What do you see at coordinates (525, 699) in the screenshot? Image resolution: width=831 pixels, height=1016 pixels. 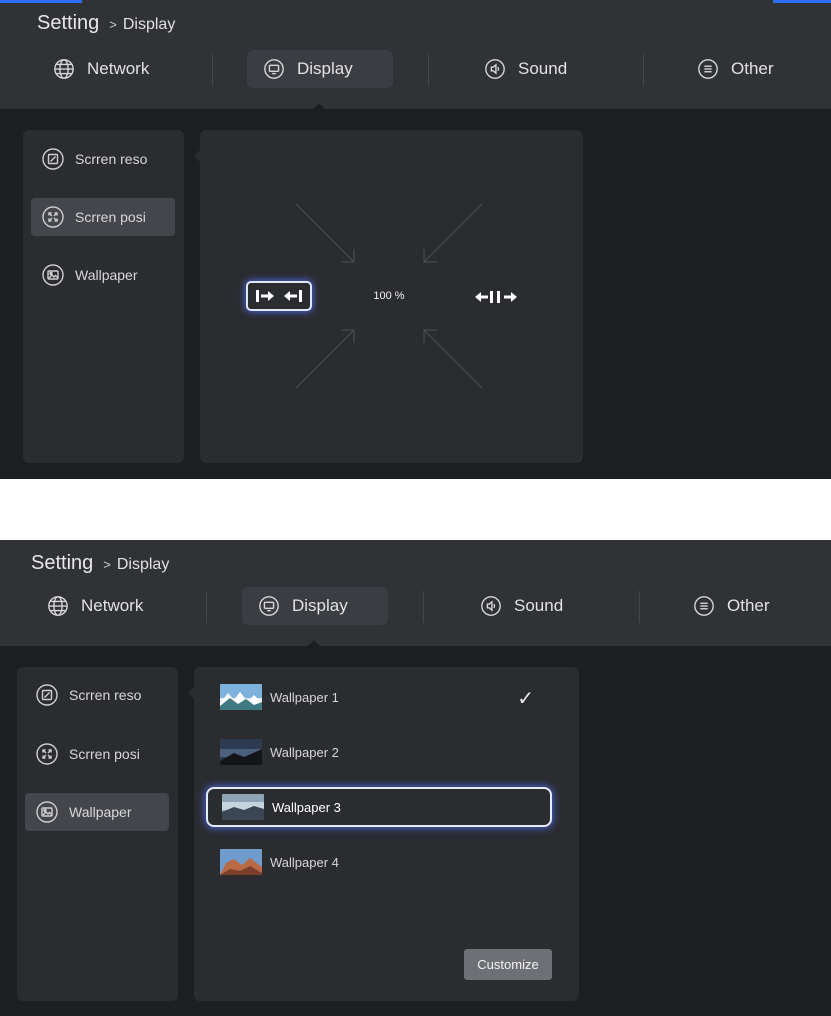 I see `checkmark-icon: ✓` at bounding box center [525, 699].